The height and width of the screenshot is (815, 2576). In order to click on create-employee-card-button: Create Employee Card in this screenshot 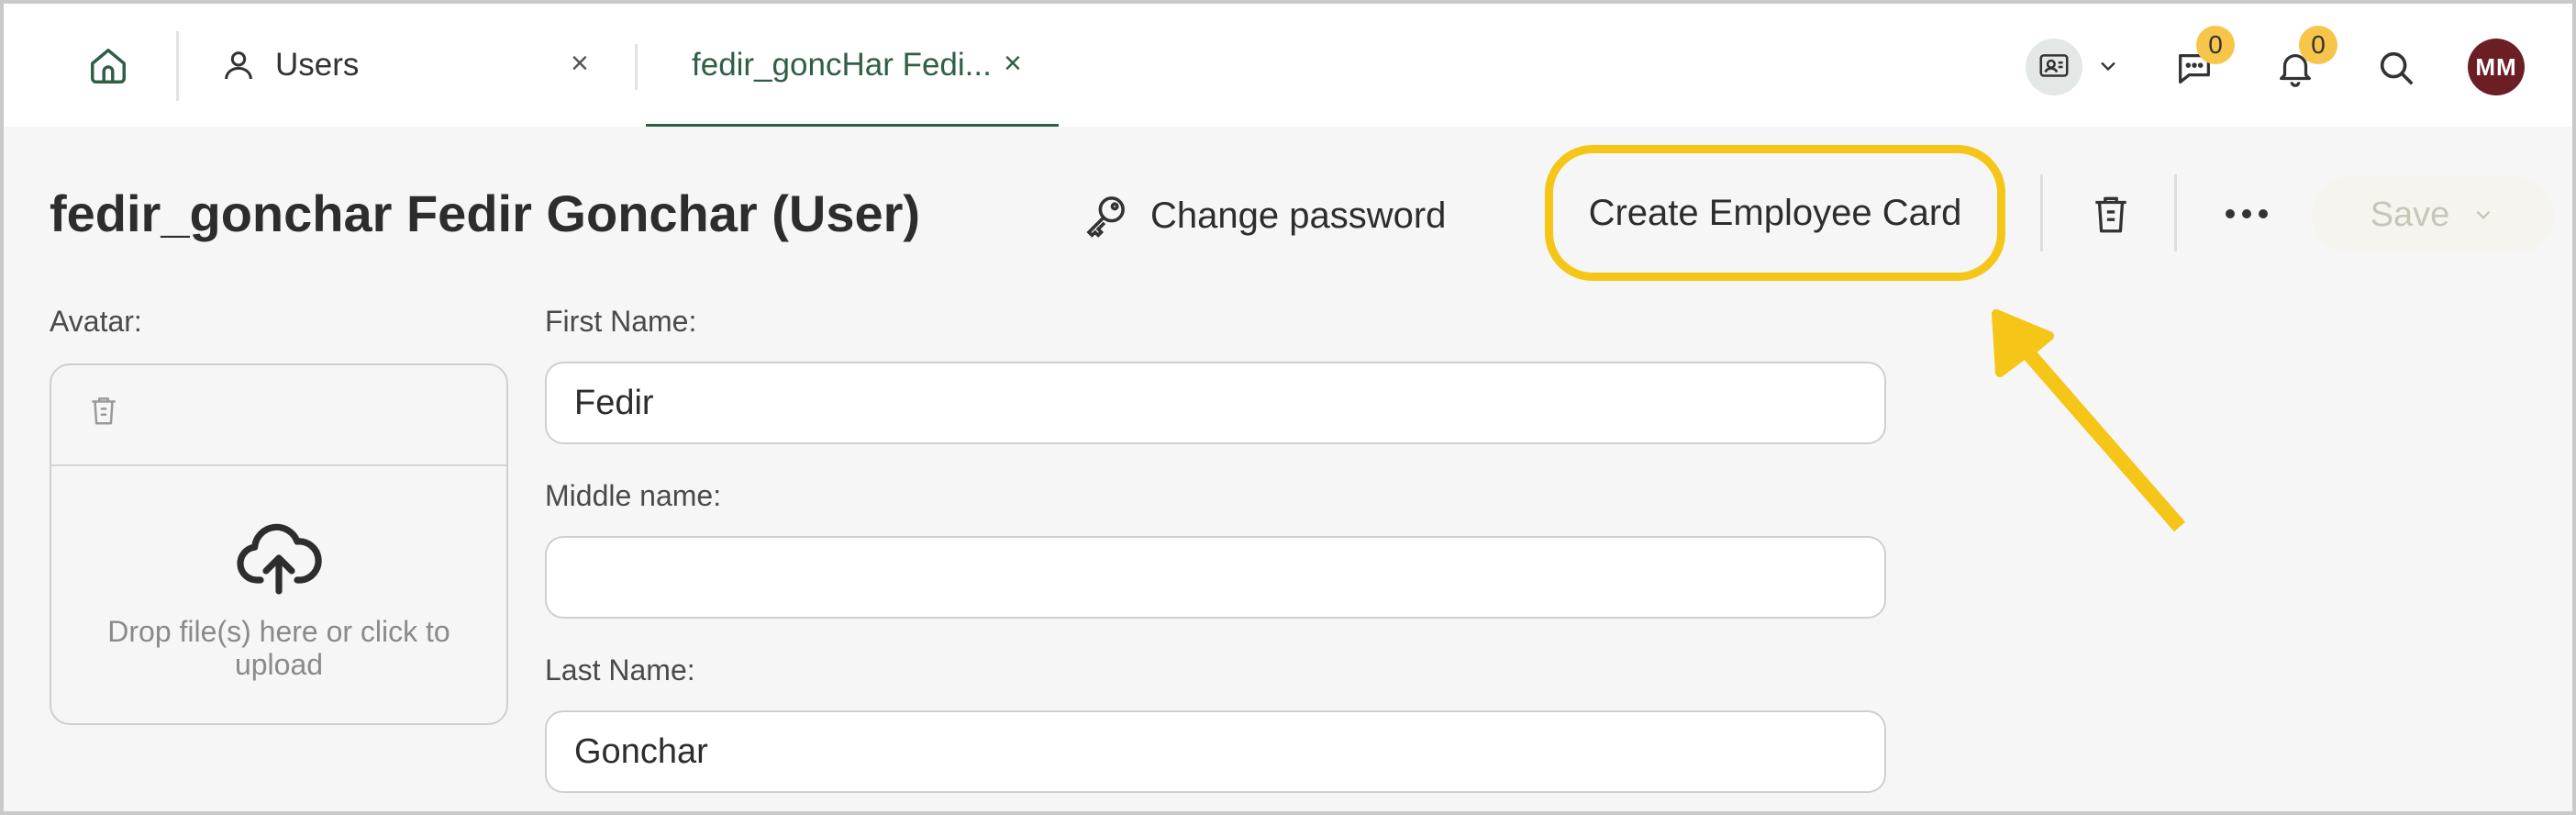, I will do `click(1775, 213)`.